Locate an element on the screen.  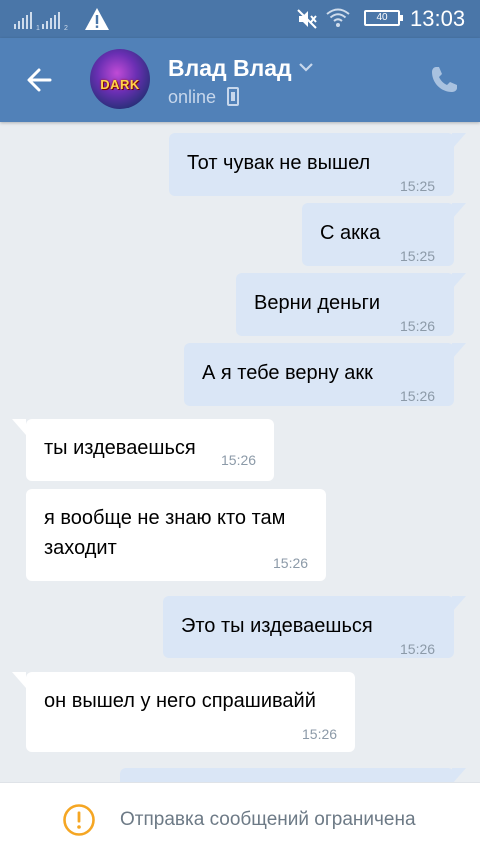
message-text-line: заходит is located at coordinates (80, 548).